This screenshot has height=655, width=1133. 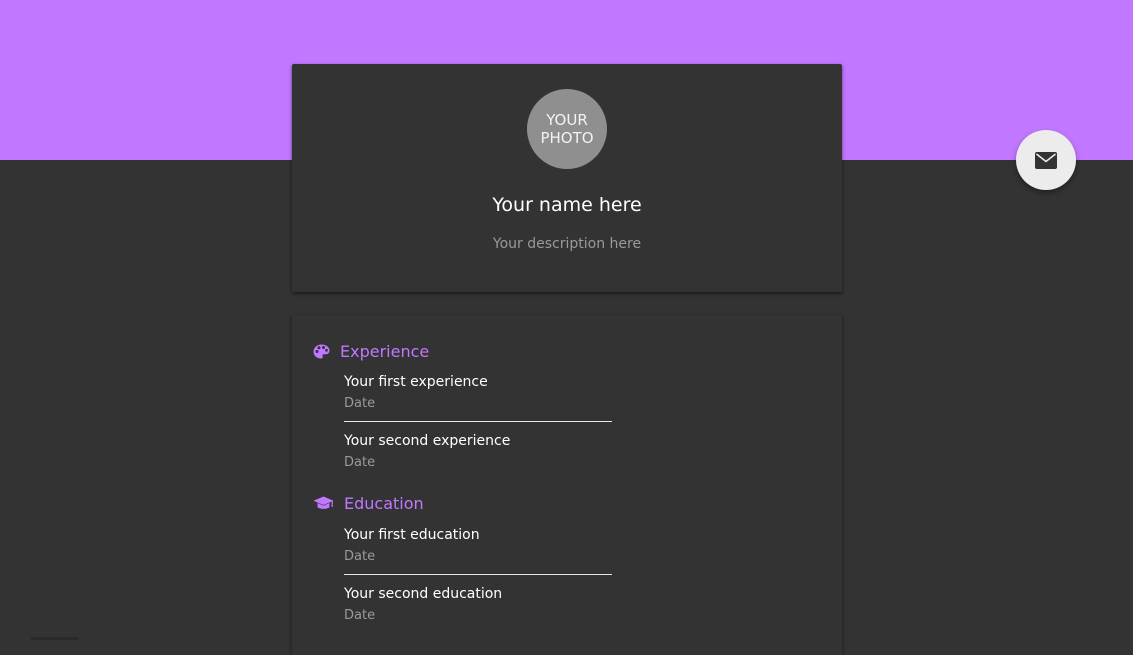 I want to click on profile-name: Your name here, so click(x=567, y=205).